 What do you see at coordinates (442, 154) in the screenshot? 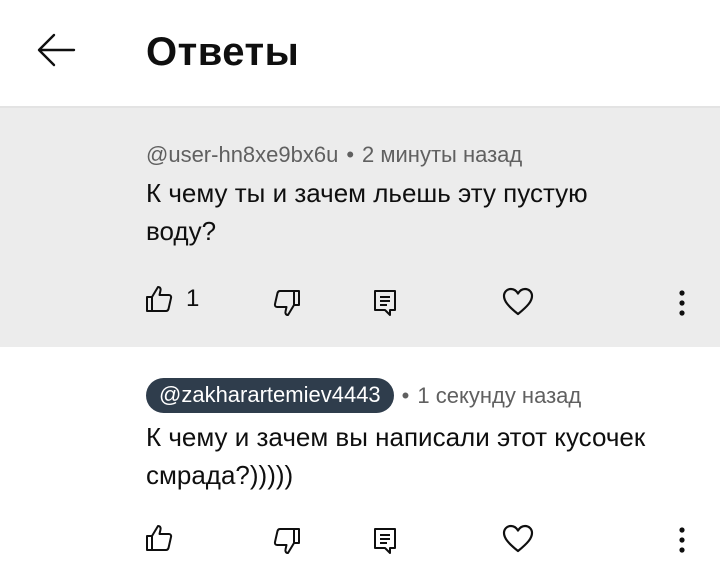
I see `comment-time: 2 минуты назад` at bounding box center [442, 154].